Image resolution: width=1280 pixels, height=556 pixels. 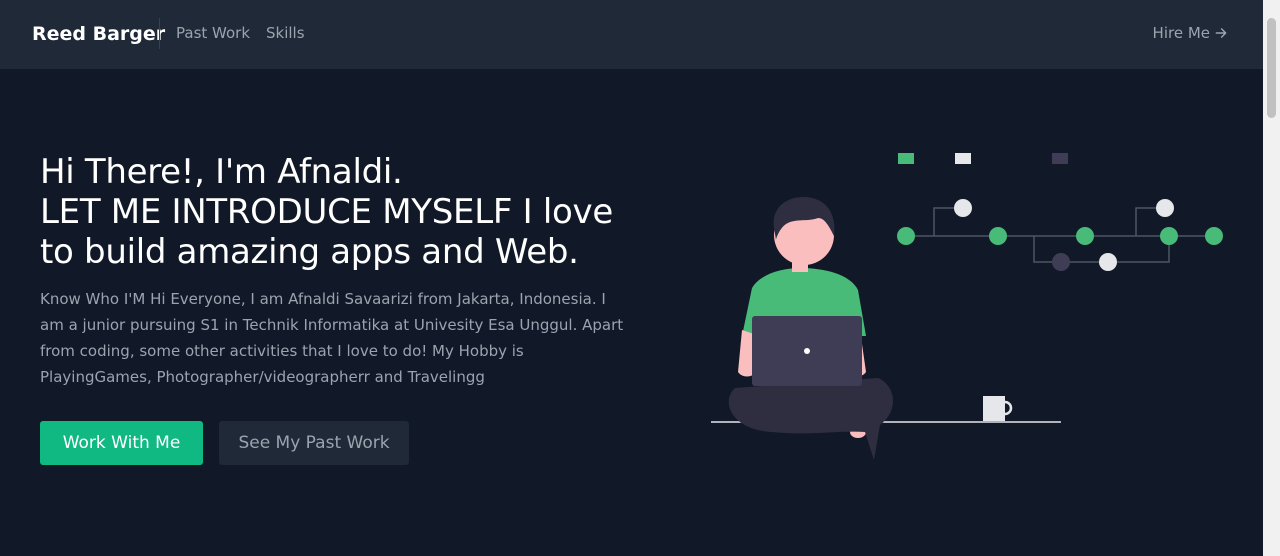 I want to click on network-diagram, so click(x=1060, y=212).